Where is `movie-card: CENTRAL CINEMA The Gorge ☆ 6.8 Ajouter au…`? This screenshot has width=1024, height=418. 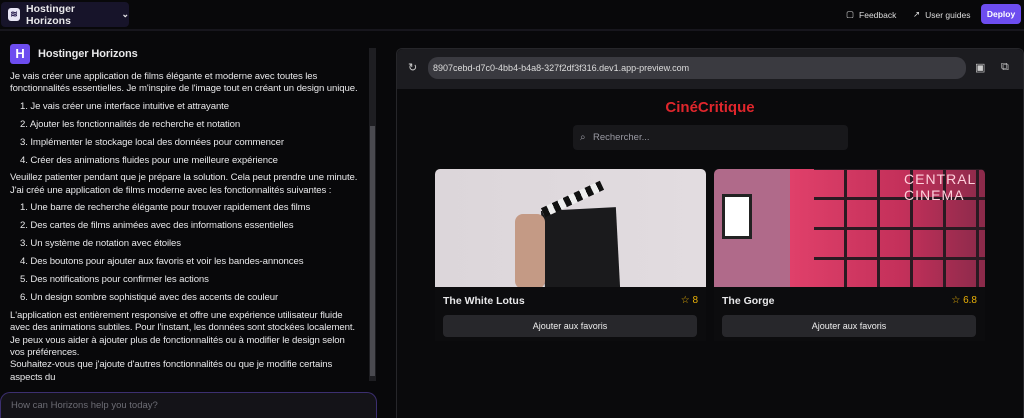 movie-card: CENTRAL CINEMA The Gorge ☆ 6.8 Ajouter au… is located at coordinates (849, 255).